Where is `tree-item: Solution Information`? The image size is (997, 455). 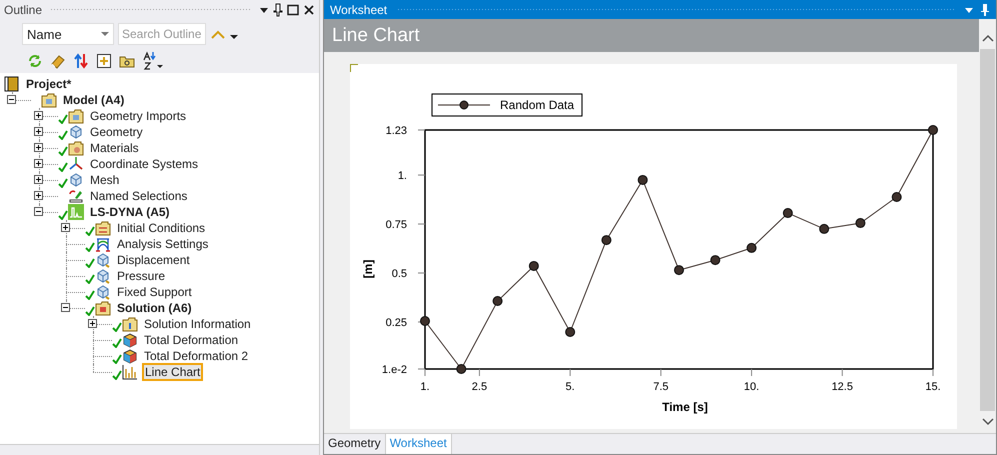
tree-item: Solution Information is located at coordinates (197, 324).